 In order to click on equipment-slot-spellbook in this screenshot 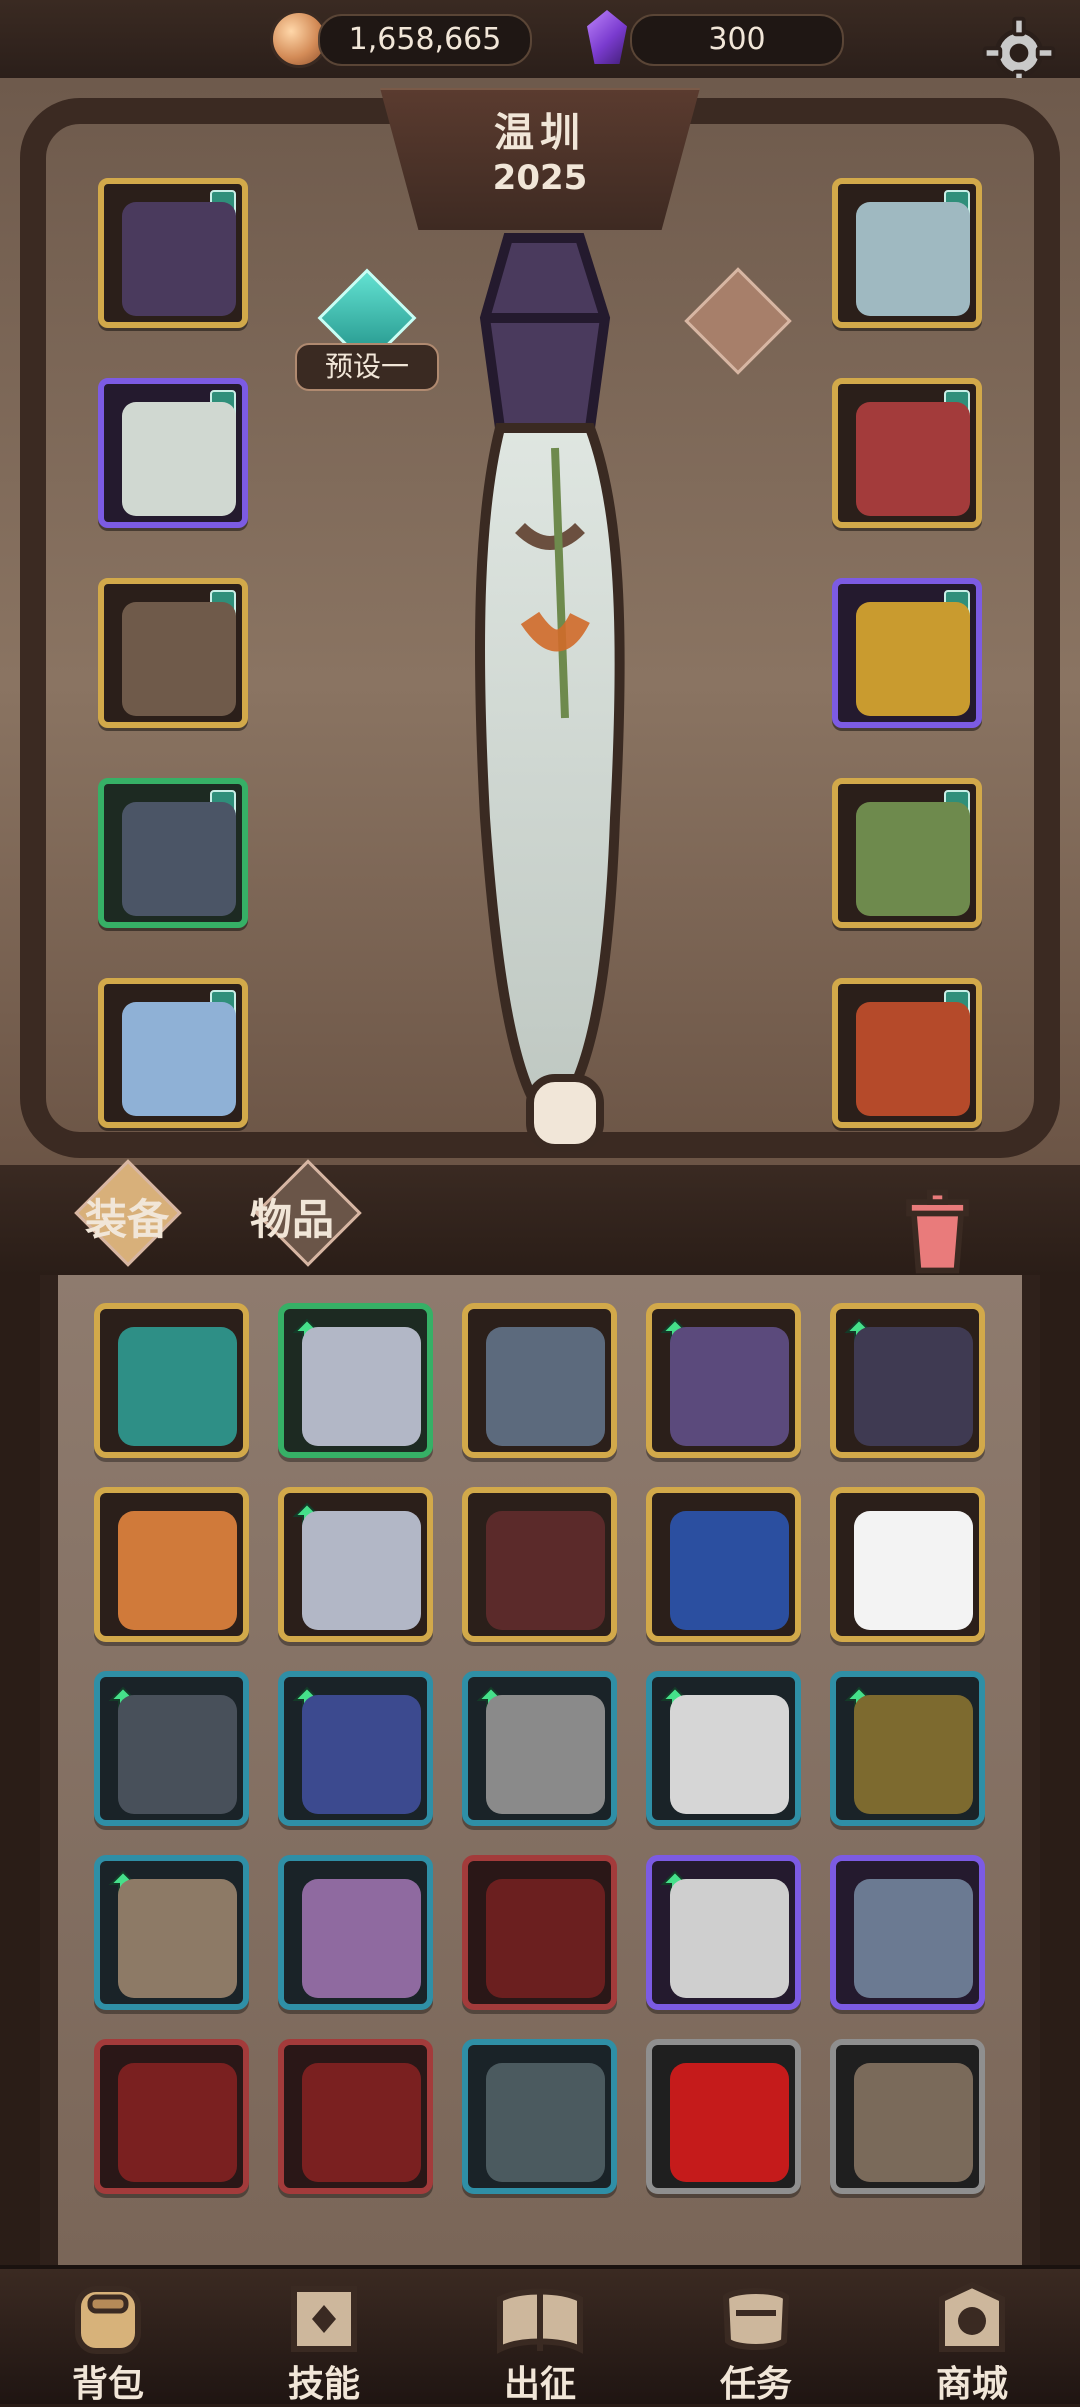, I will do `click(907, 1053)`.